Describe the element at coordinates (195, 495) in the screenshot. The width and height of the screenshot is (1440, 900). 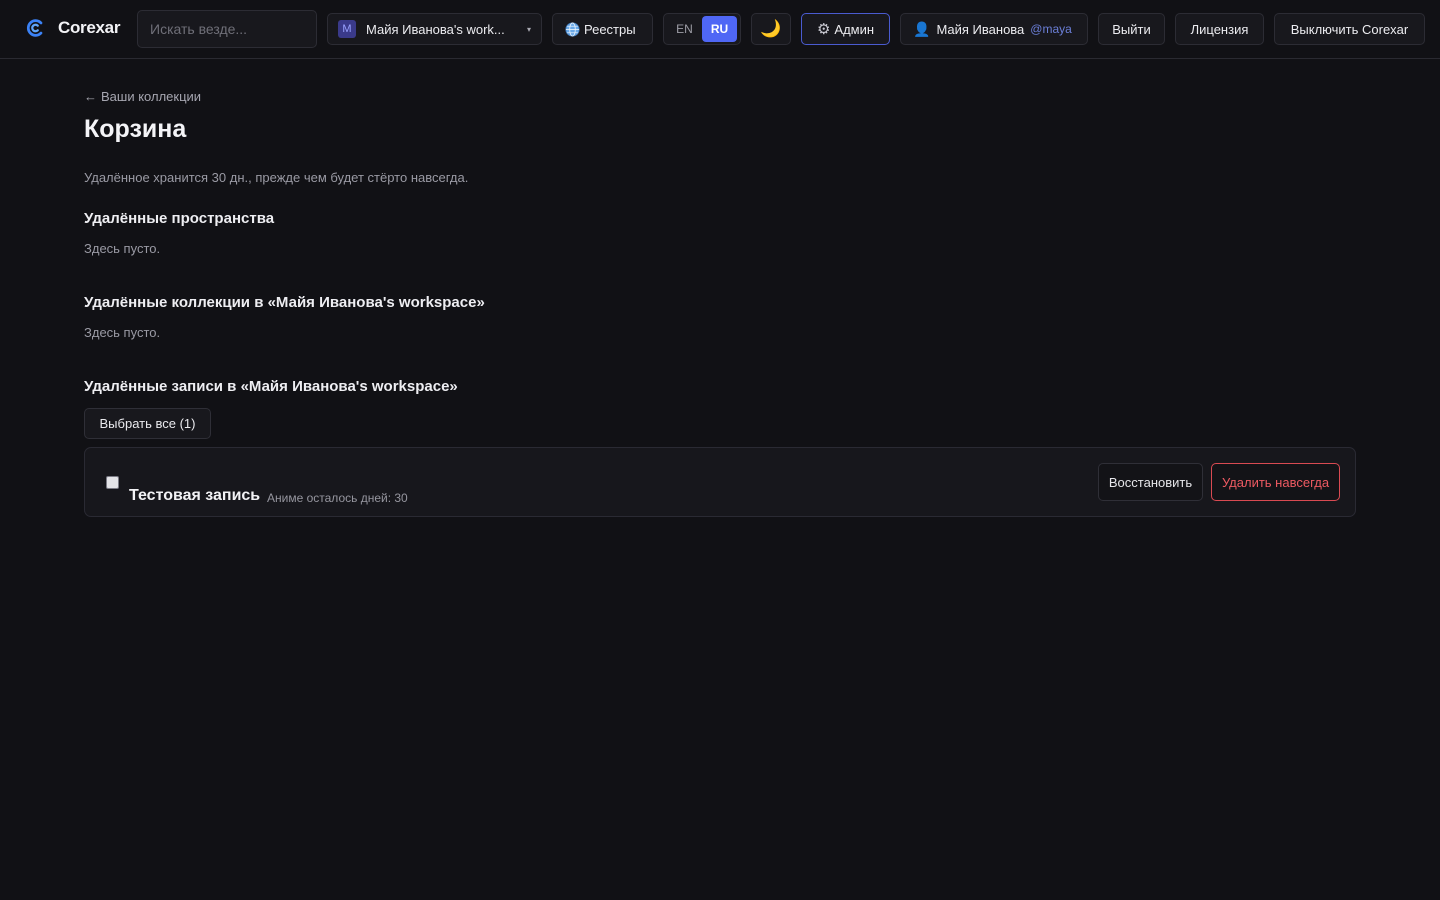
I see `item-name: Тестовая запись` at that location.